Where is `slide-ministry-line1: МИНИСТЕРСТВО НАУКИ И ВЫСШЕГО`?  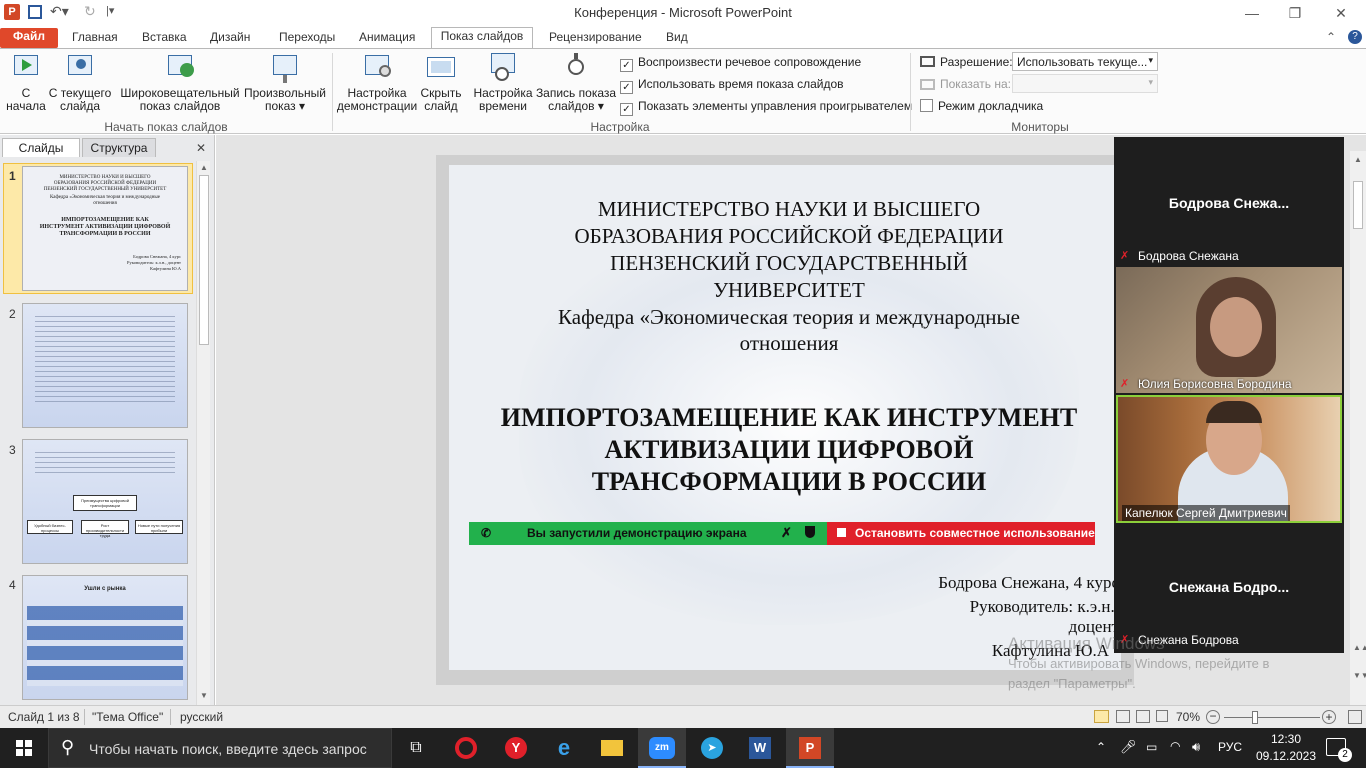 slide-ministry-line1: МИНИСТЕРСТВО НАУКИ И ВЫСШЕГО is located at coordinates (789, 209).